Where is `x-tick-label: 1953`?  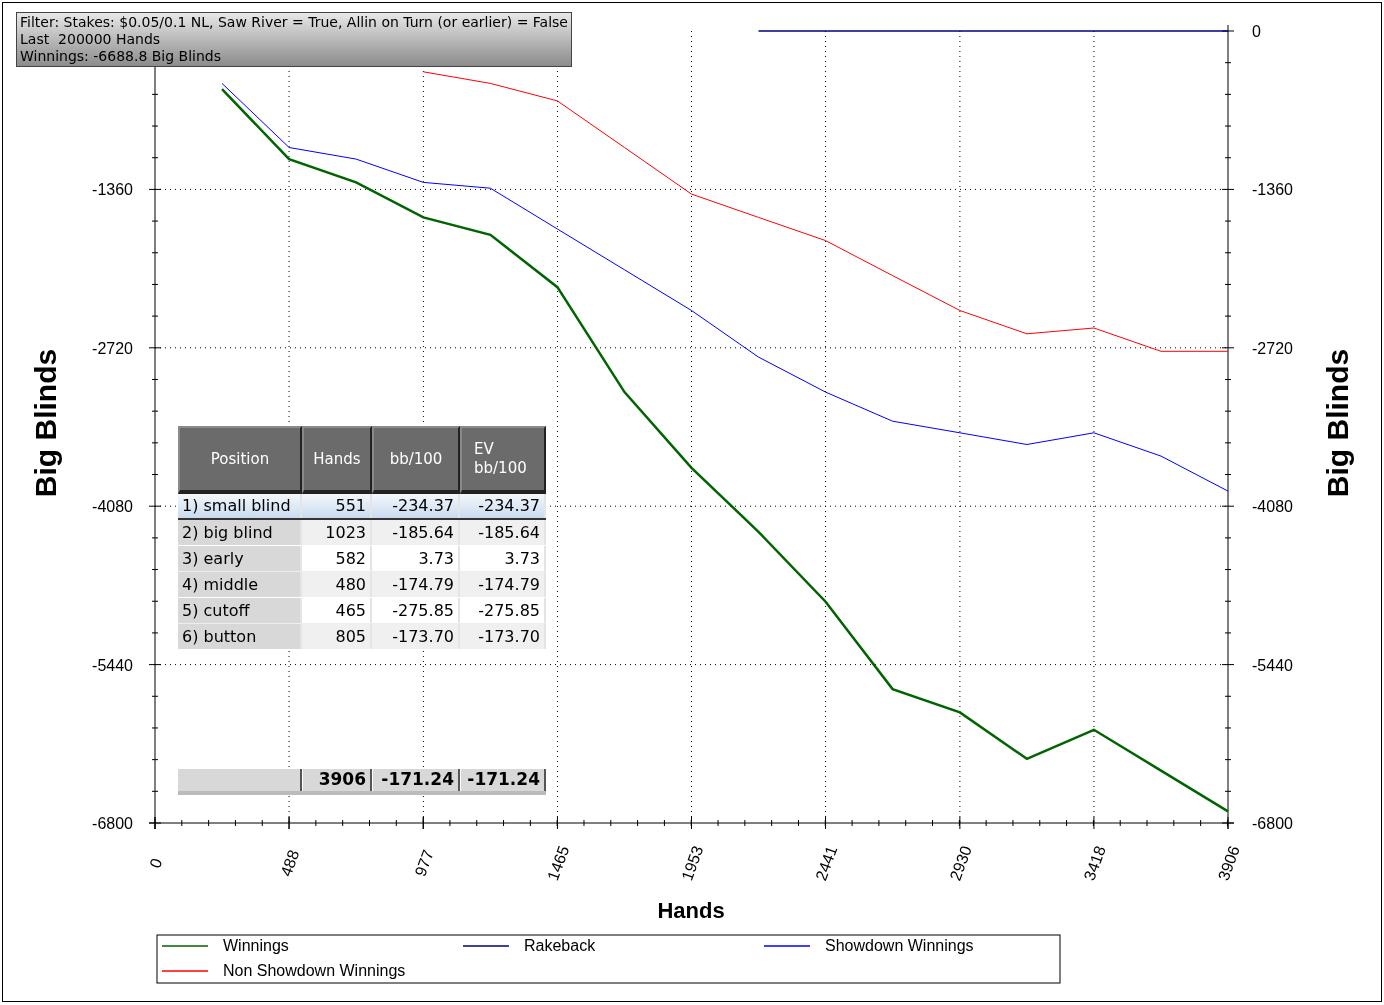 x-tick-label: 1953 is located at coordinates (692, 863).